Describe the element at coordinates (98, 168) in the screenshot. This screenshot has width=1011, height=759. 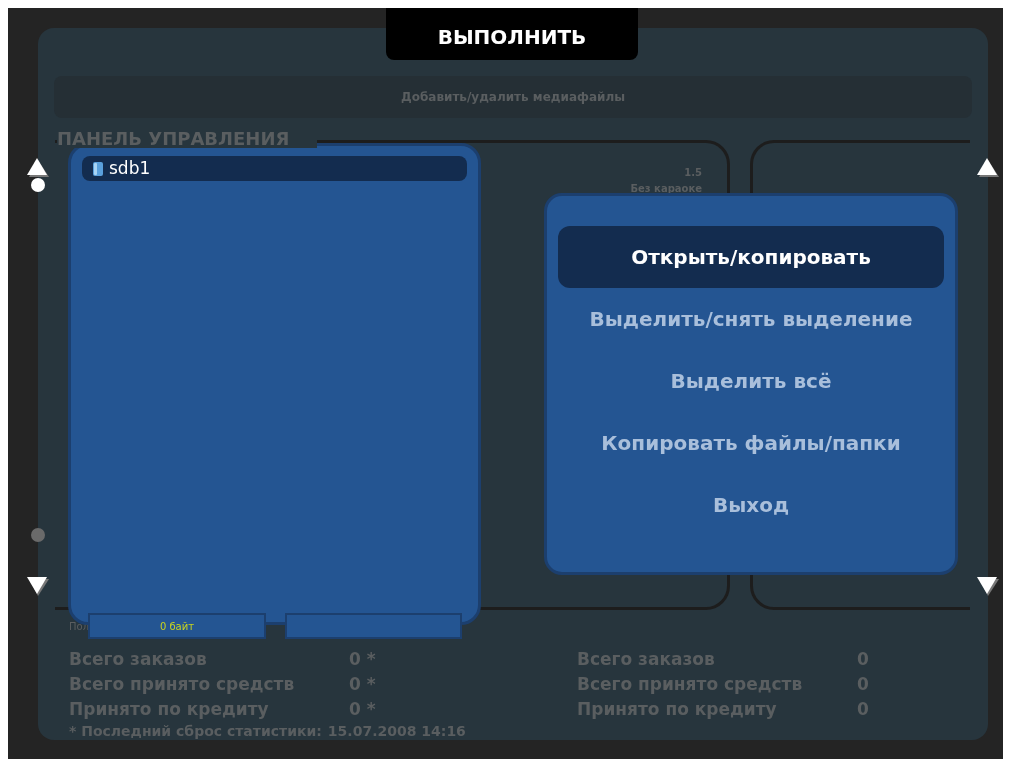
I see `drive-icon` at that location.